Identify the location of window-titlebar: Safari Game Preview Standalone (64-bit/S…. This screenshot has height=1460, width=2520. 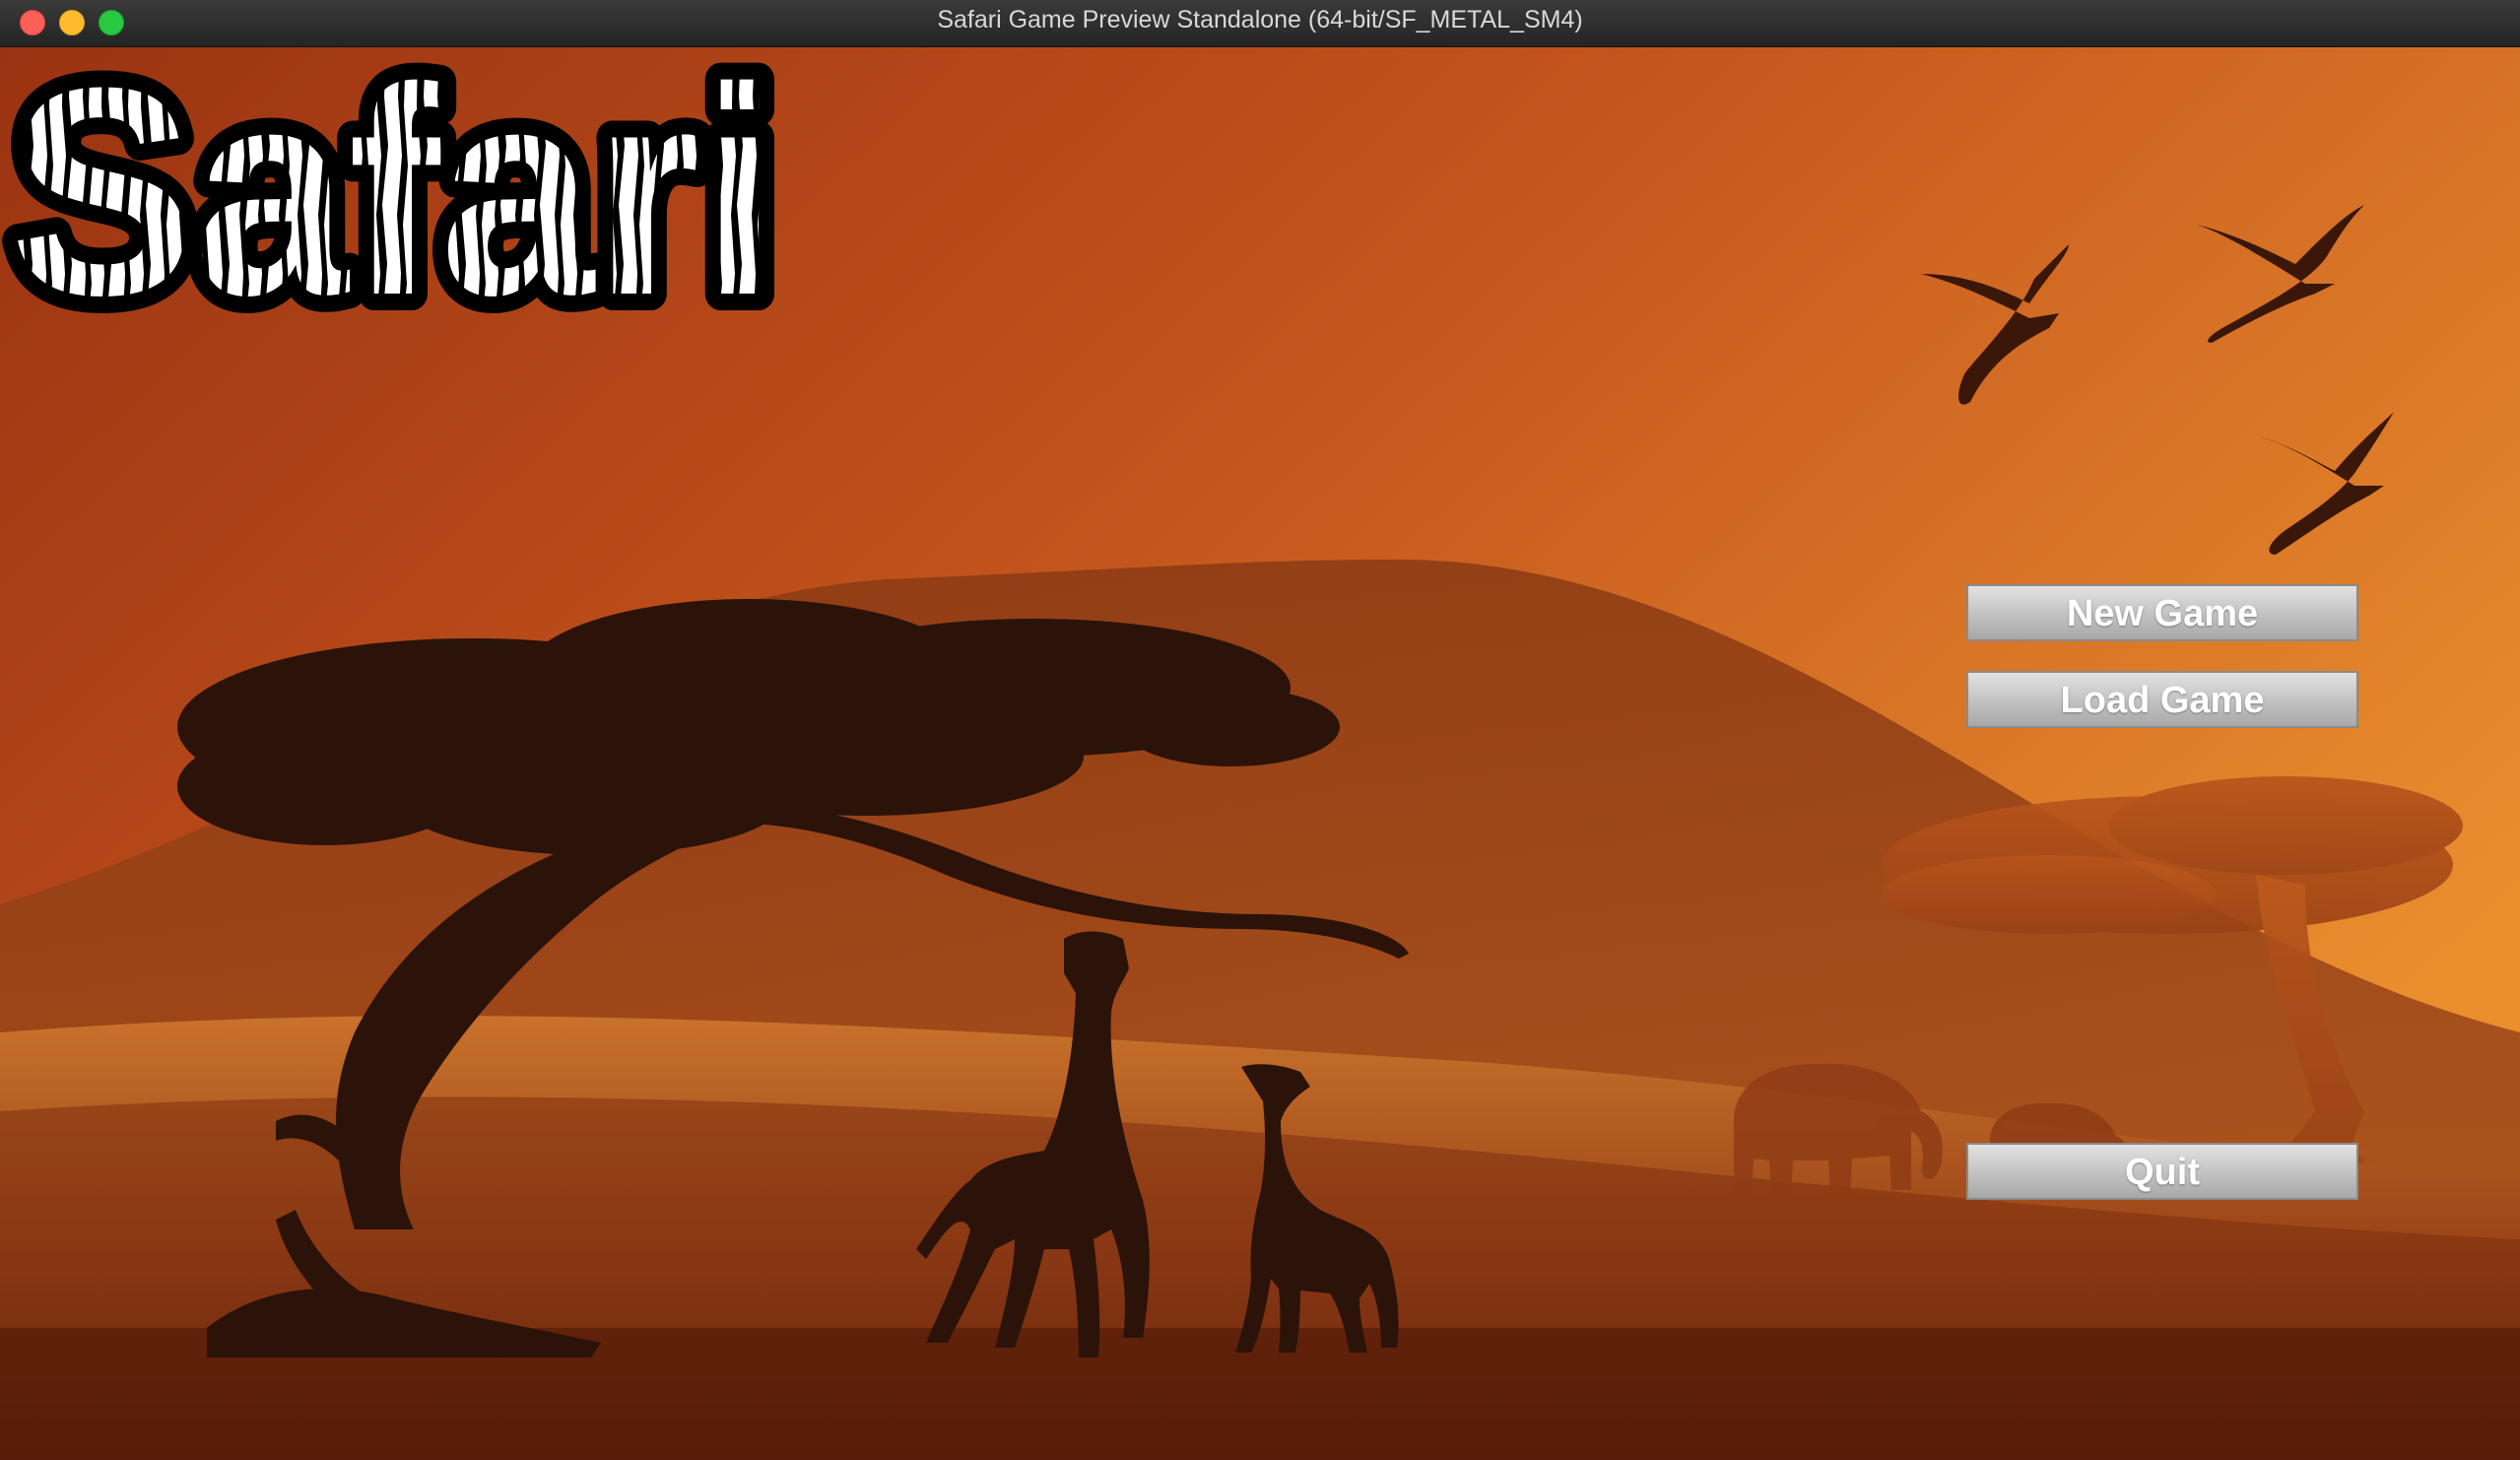
(1260, 23).